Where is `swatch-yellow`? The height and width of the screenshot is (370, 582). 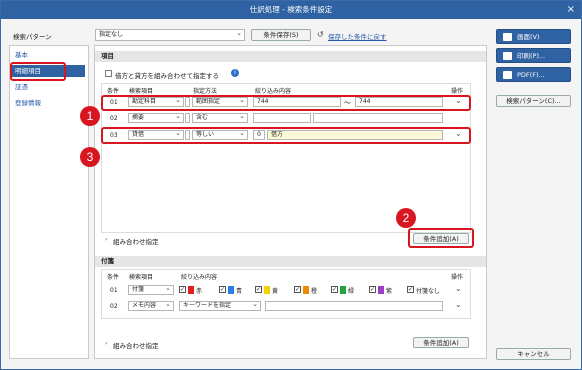 swatch-yellow is located at coordinates (267, 290).